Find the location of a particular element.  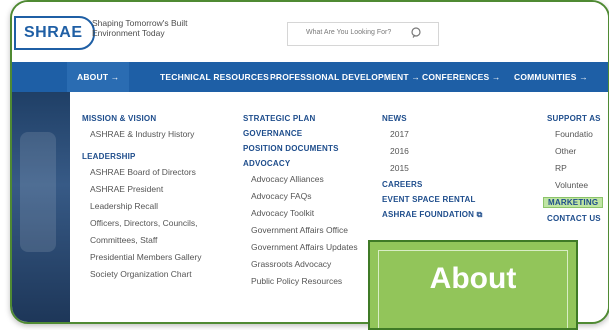

menu-foundation: ASHRAE FOUNDATION ⧉ is located at coordinates (432, 215).